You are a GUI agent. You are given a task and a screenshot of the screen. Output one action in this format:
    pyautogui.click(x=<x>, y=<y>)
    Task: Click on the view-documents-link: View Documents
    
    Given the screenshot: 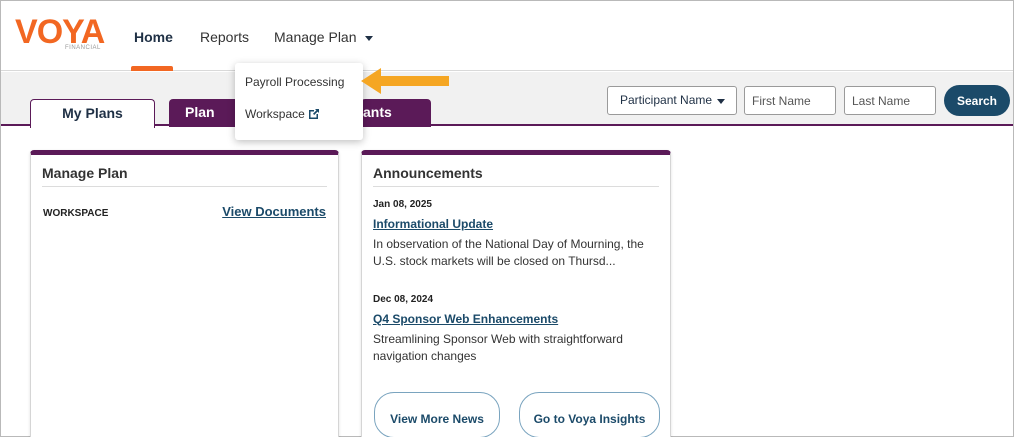 What is the action you would take?
    pyautogui.click(x=274, y=211)
    